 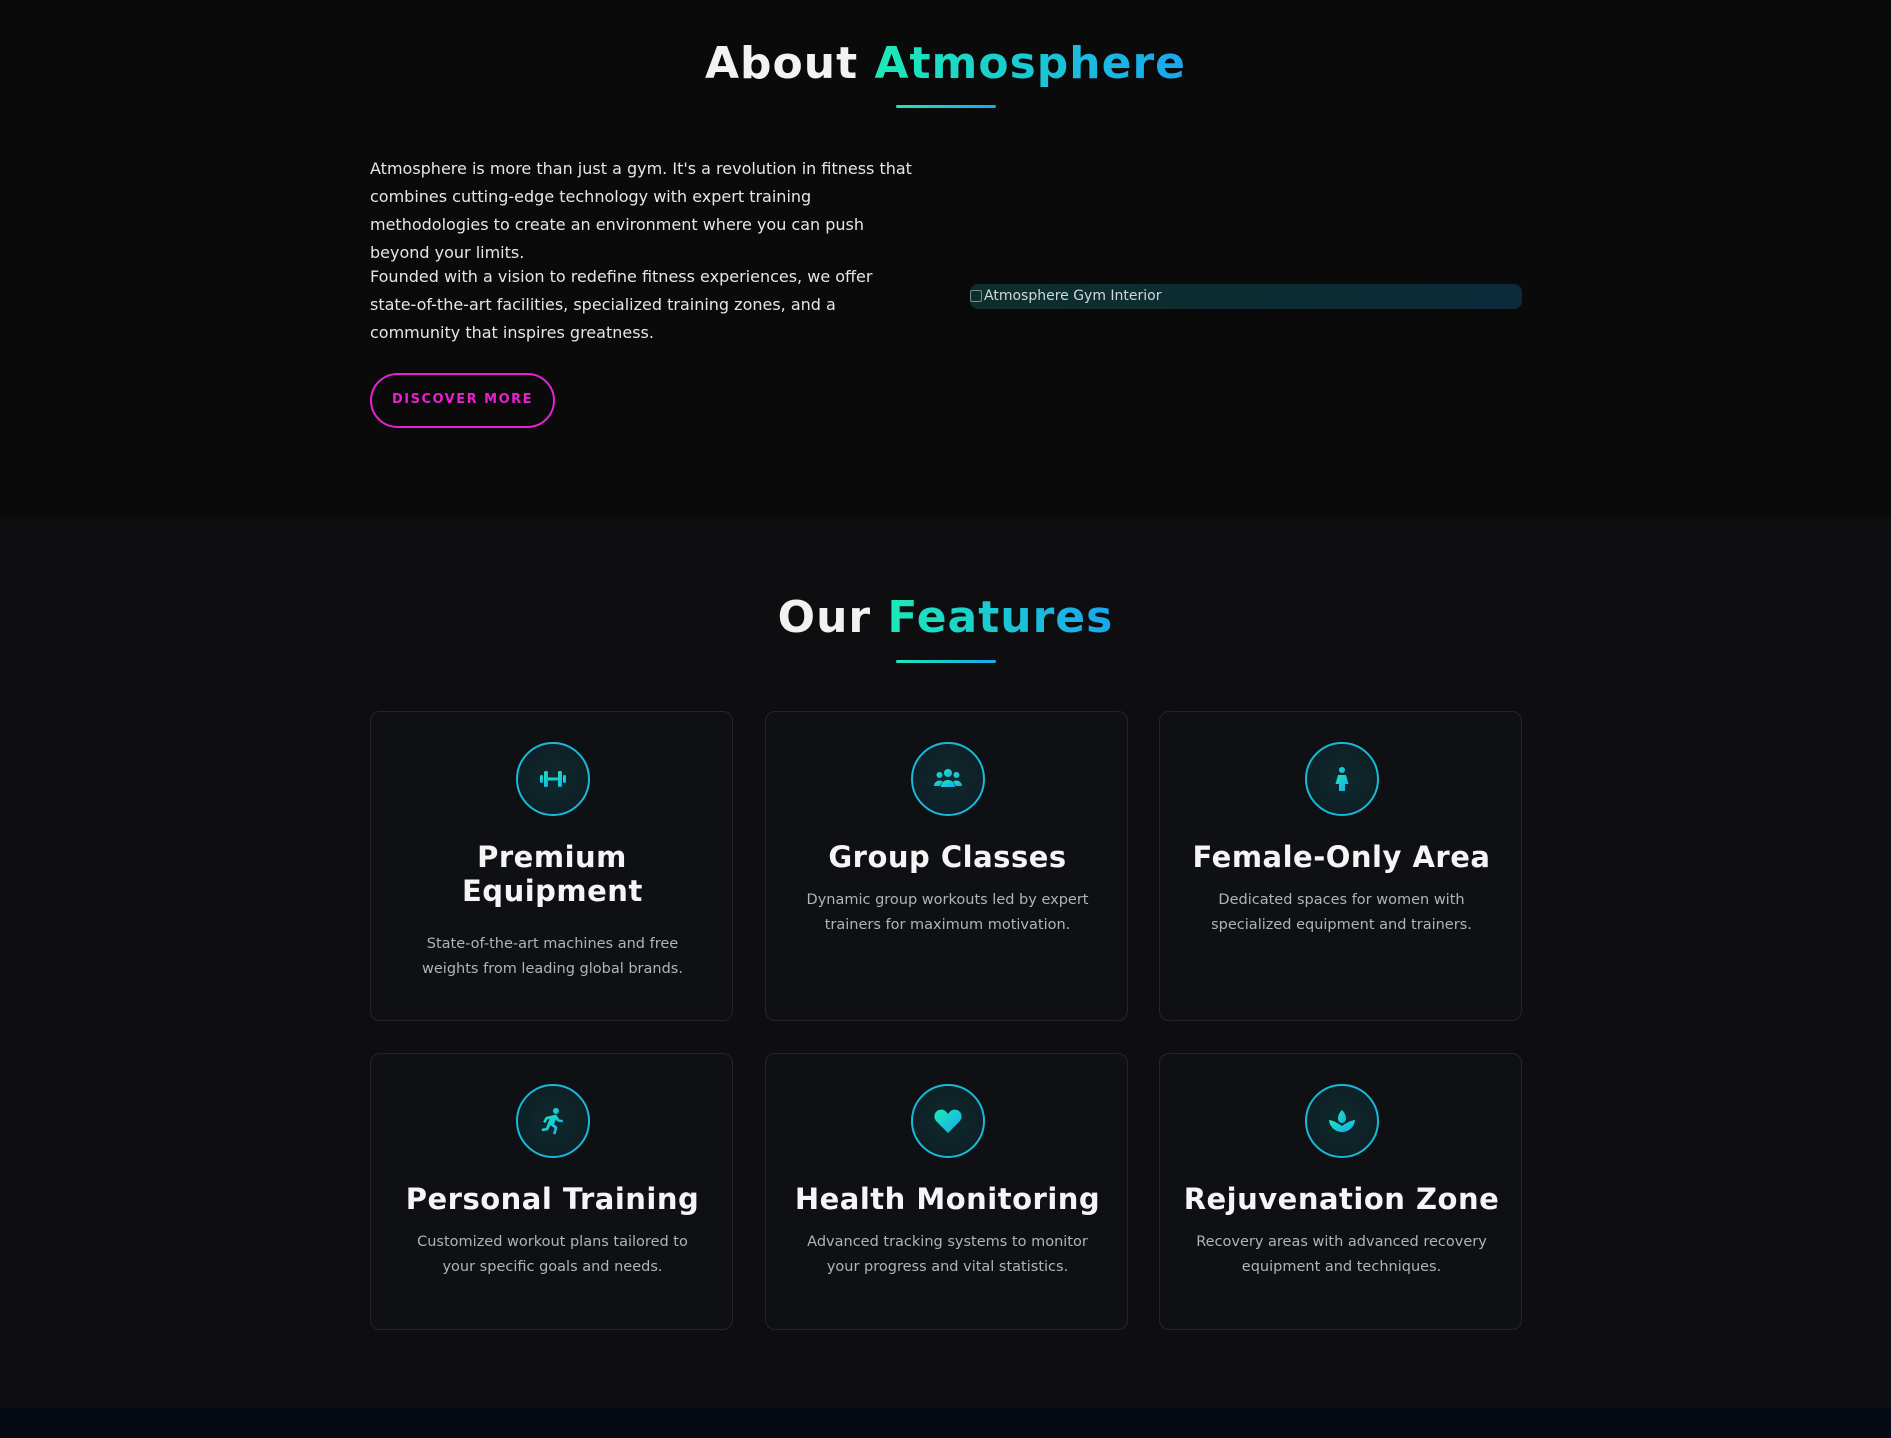 I want to click on heart-icon, so click(x=948, y=1121).